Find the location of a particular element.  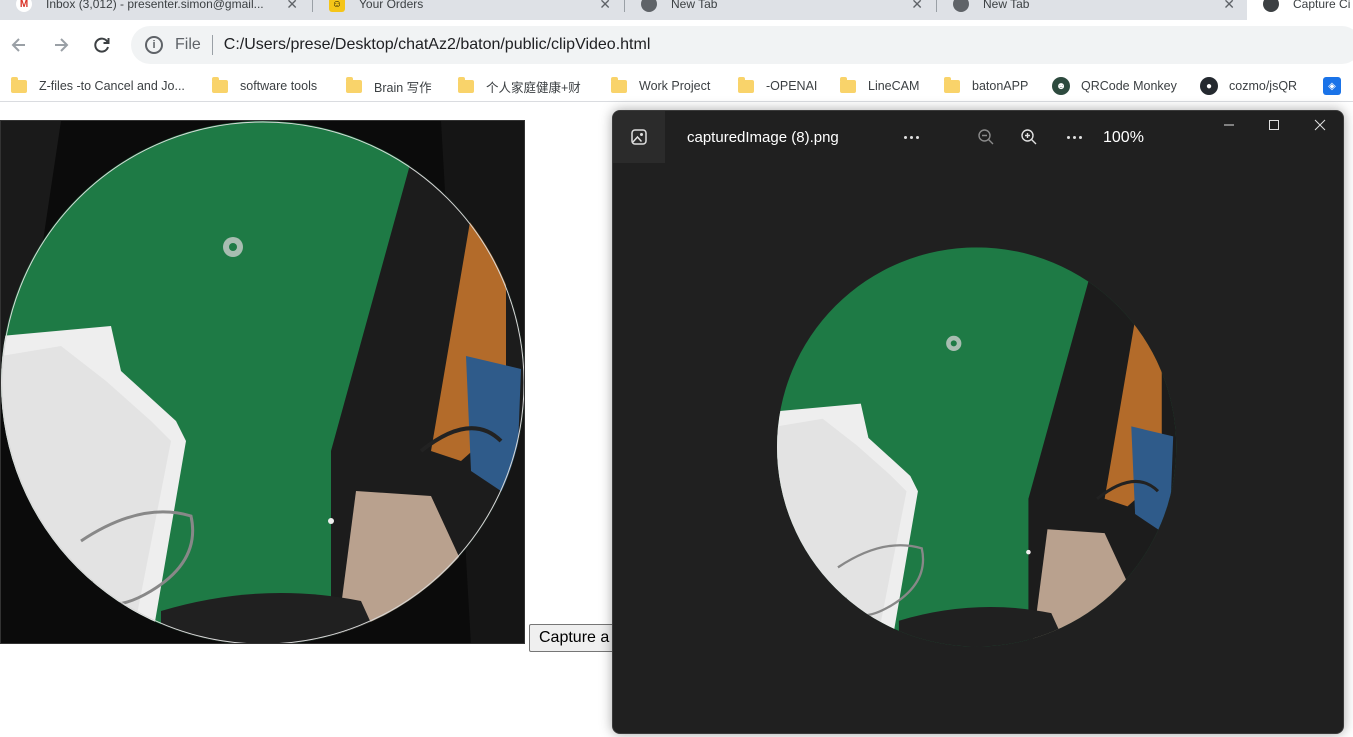

forward-arrow-icon is located at coordinates (62, 45).